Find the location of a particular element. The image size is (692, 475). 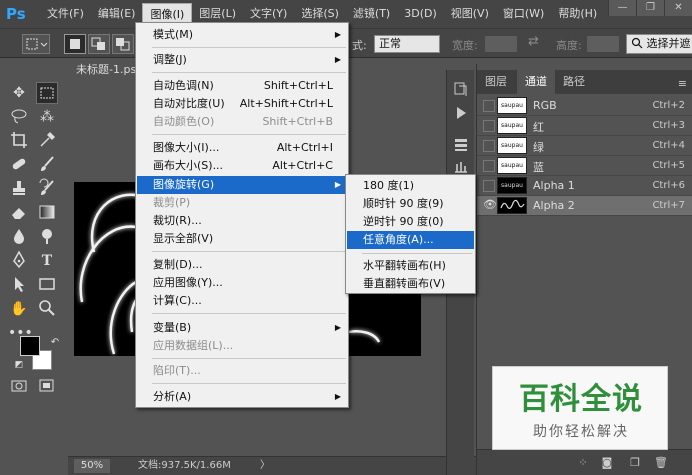

menu-3d: 3D(D) is located at coordinates (420, 14).